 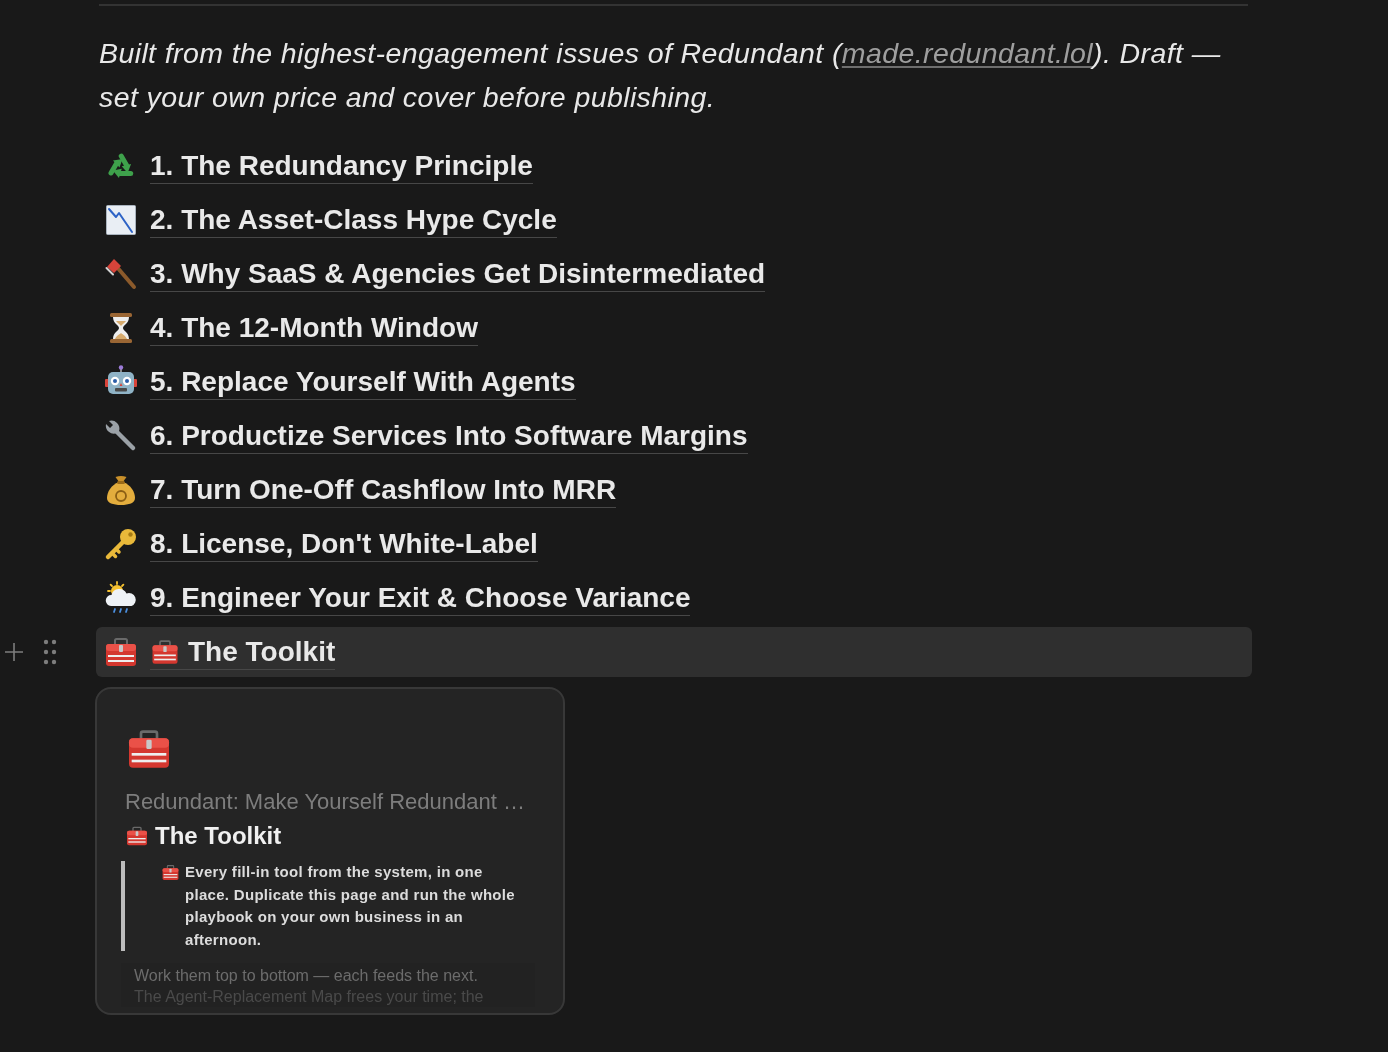 I want to click on page-link: The Toolkit, so click(x=243, y=652).